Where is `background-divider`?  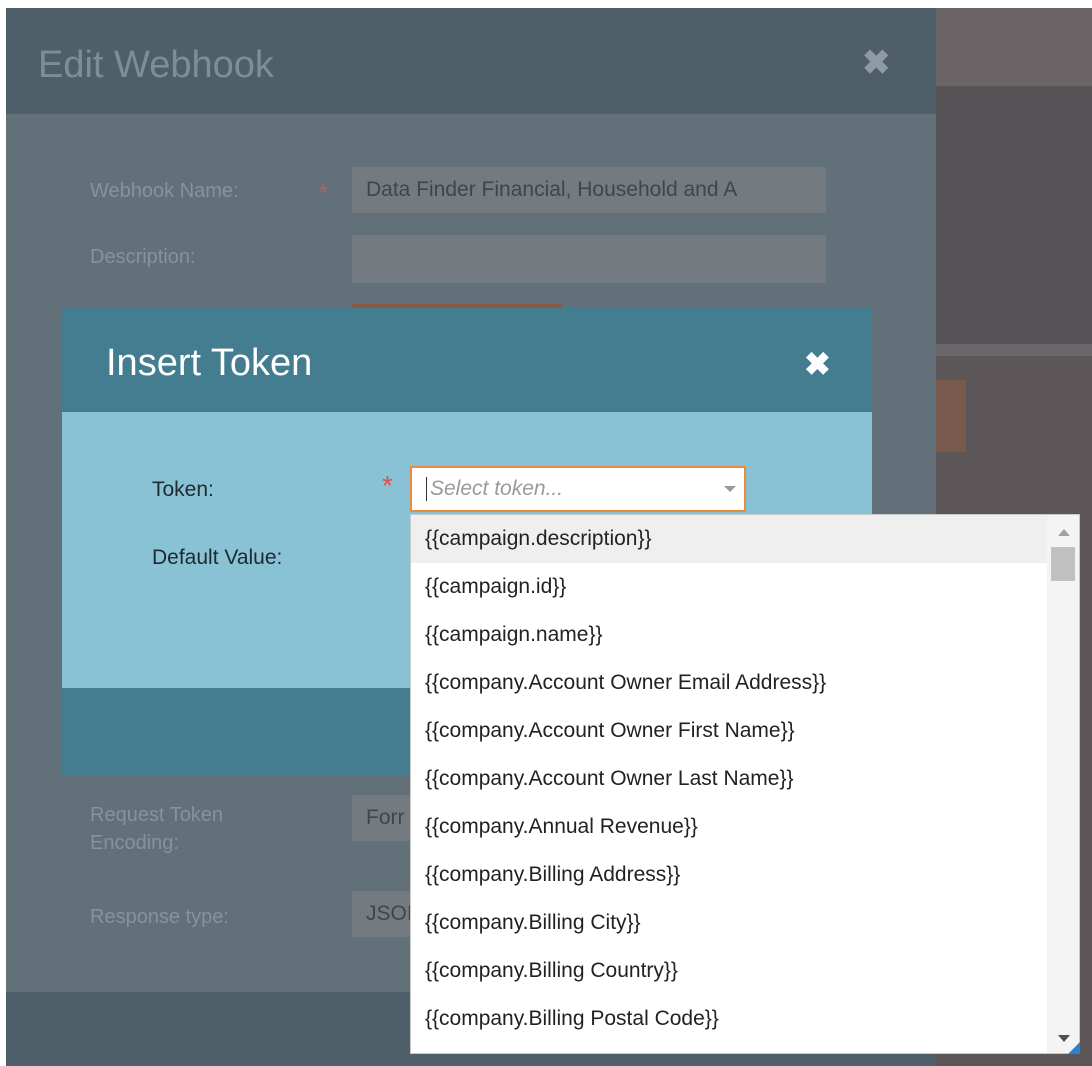
background-divider is located at coordinates (1014, 350).